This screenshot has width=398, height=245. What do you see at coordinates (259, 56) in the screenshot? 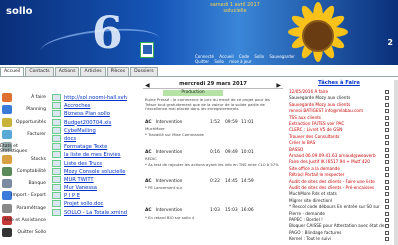
I see `nav-sollo: Sollo` at bounding box center [259, 56].